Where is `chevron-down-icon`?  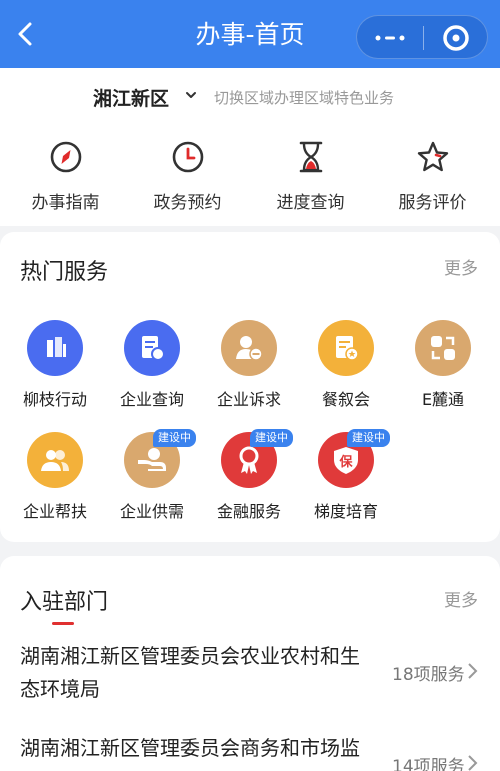
chevron-down-icon is located at coordinates (191, 95).